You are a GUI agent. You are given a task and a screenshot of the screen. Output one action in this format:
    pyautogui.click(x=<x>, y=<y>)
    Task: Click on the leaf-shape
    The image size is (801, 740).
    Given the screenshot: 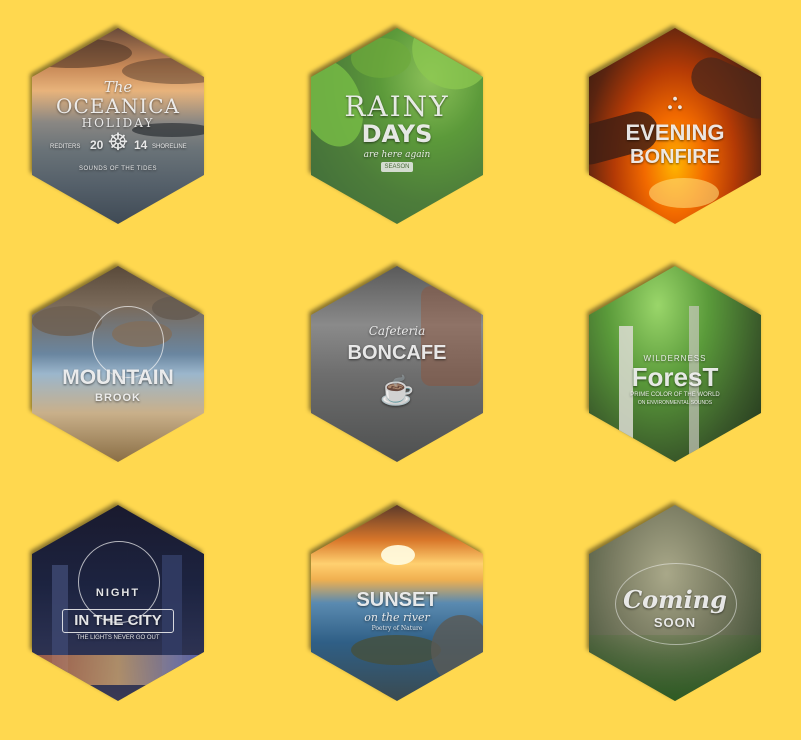 What is the action you would take?
    pyautogui.click(x=381, y=58)
    